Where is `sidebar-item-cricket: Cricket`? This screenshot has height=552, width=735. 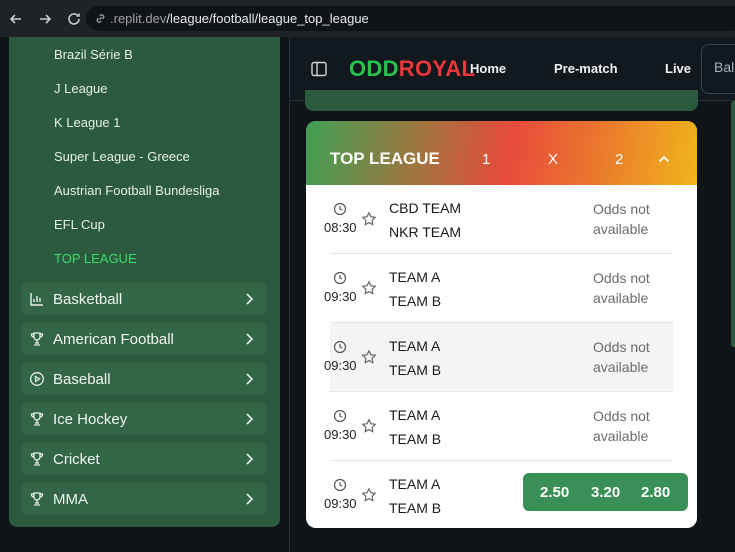 sidebar-item-cricket: Cricket is located at coordinates (144, 459).